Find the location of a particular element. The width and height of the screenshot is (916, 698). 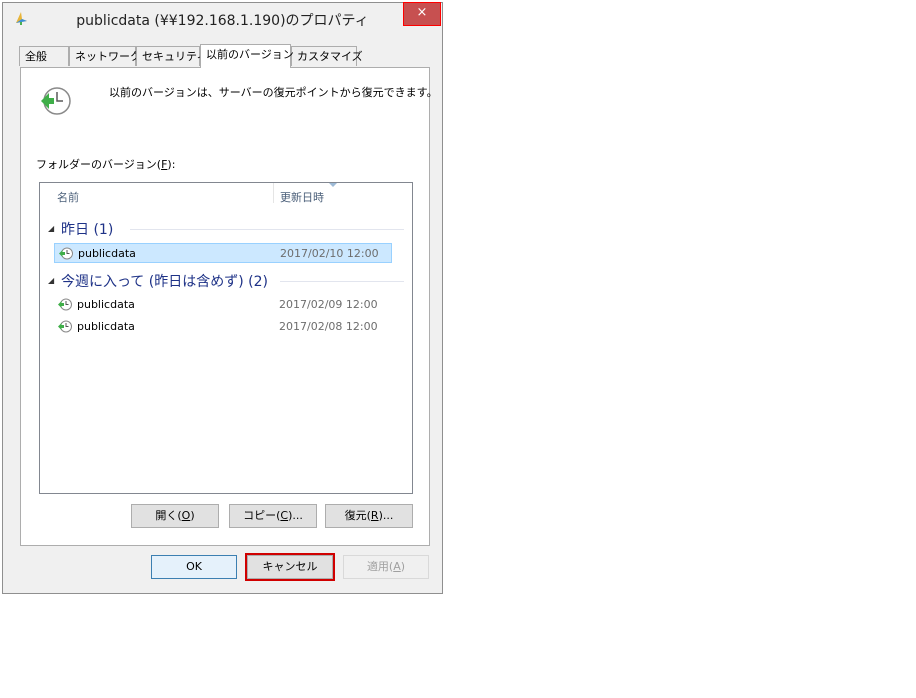

close-button: × is located at coordinates (422, 14).